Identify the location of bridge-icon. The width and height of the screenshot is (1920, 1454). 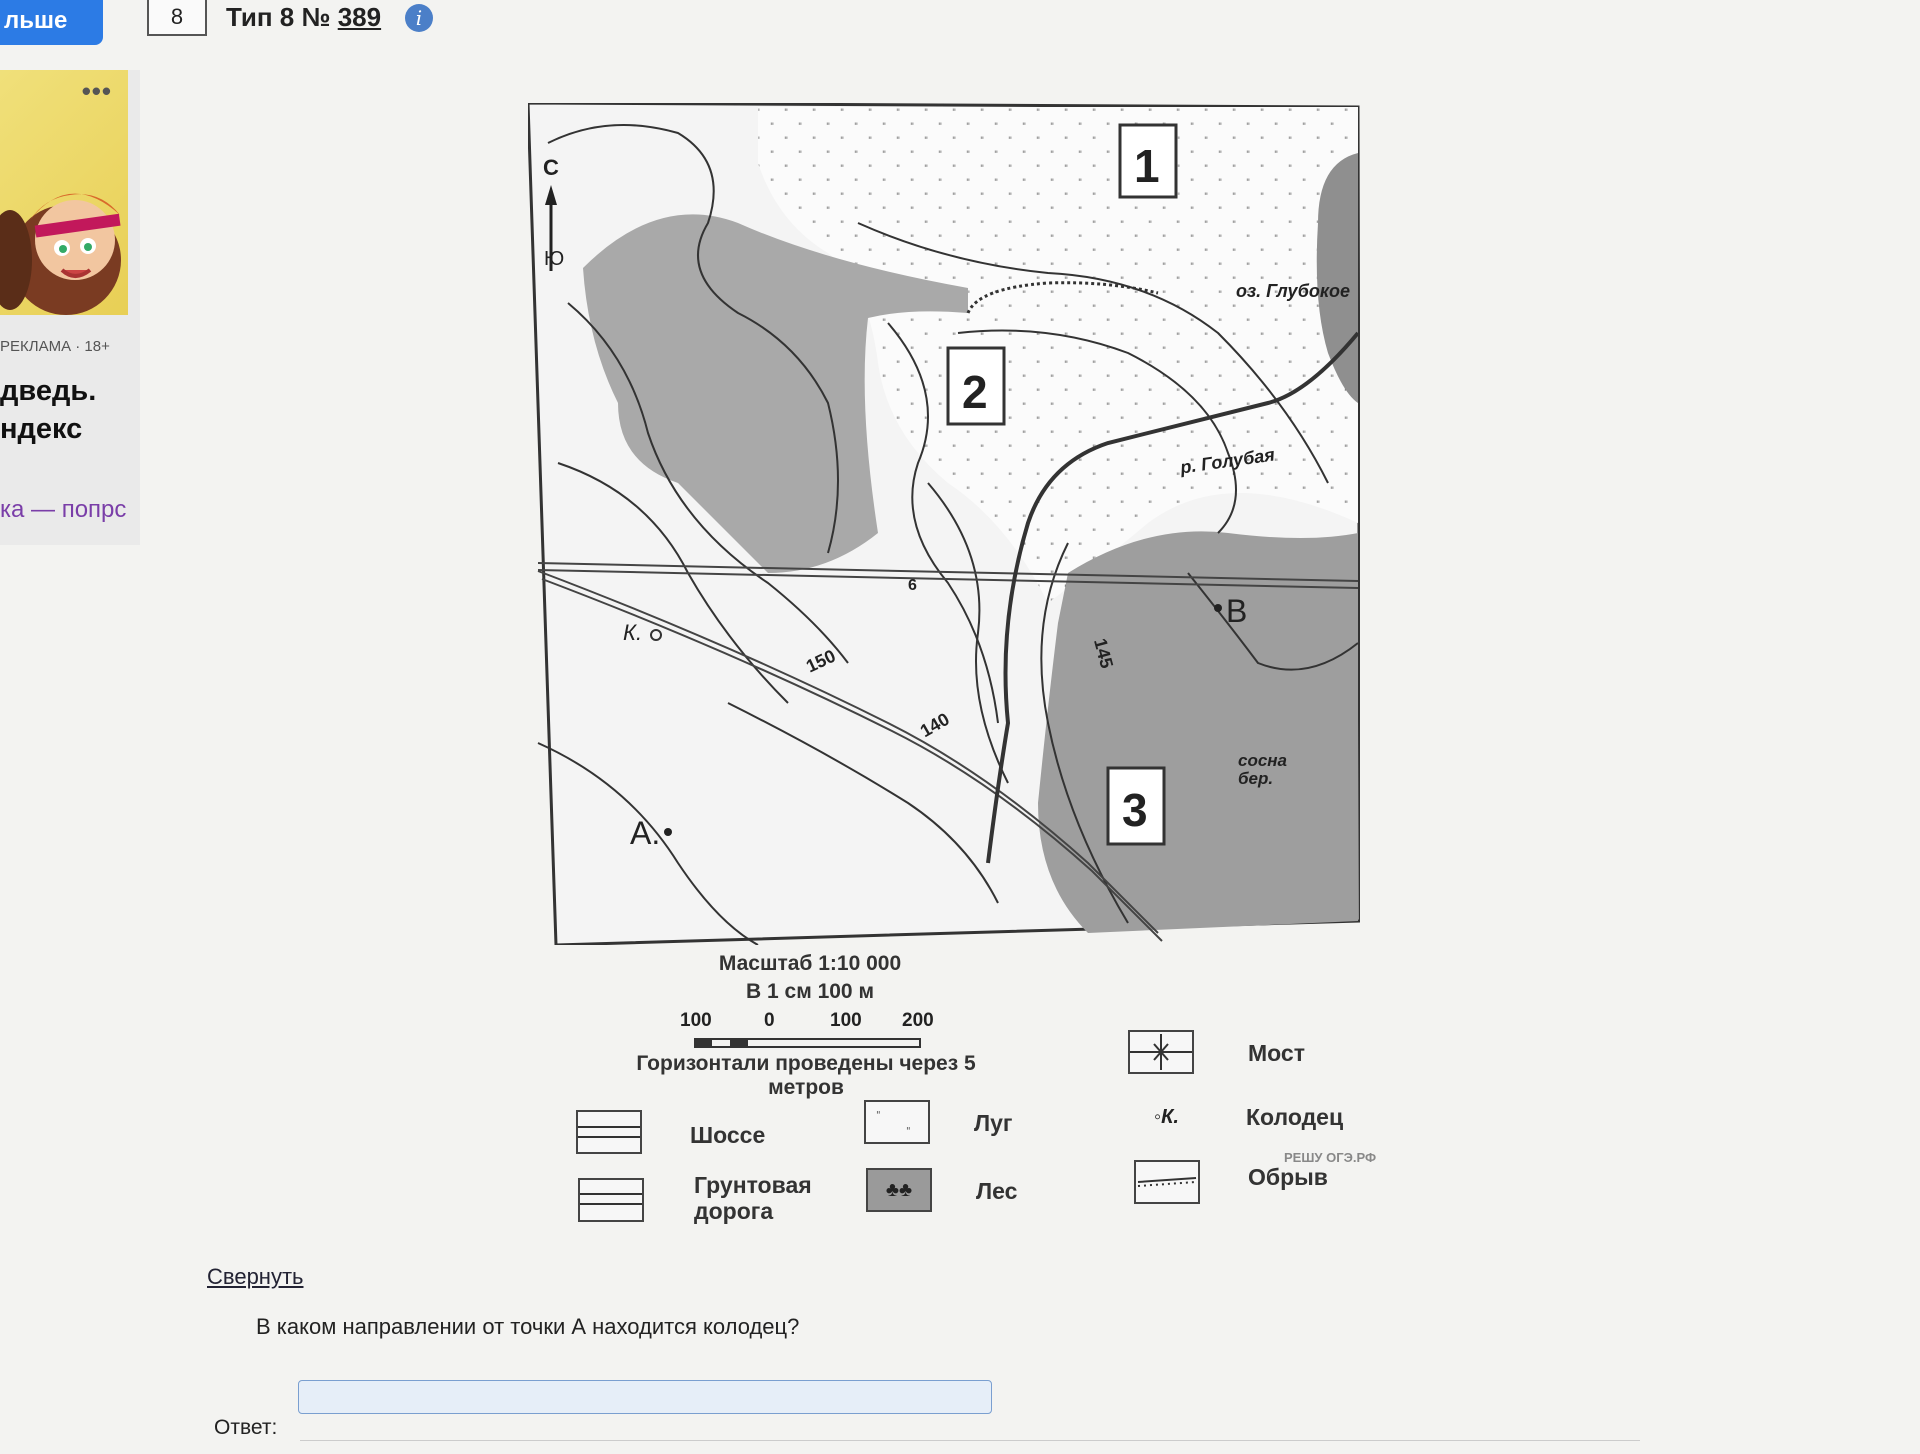
(1161, 1052).